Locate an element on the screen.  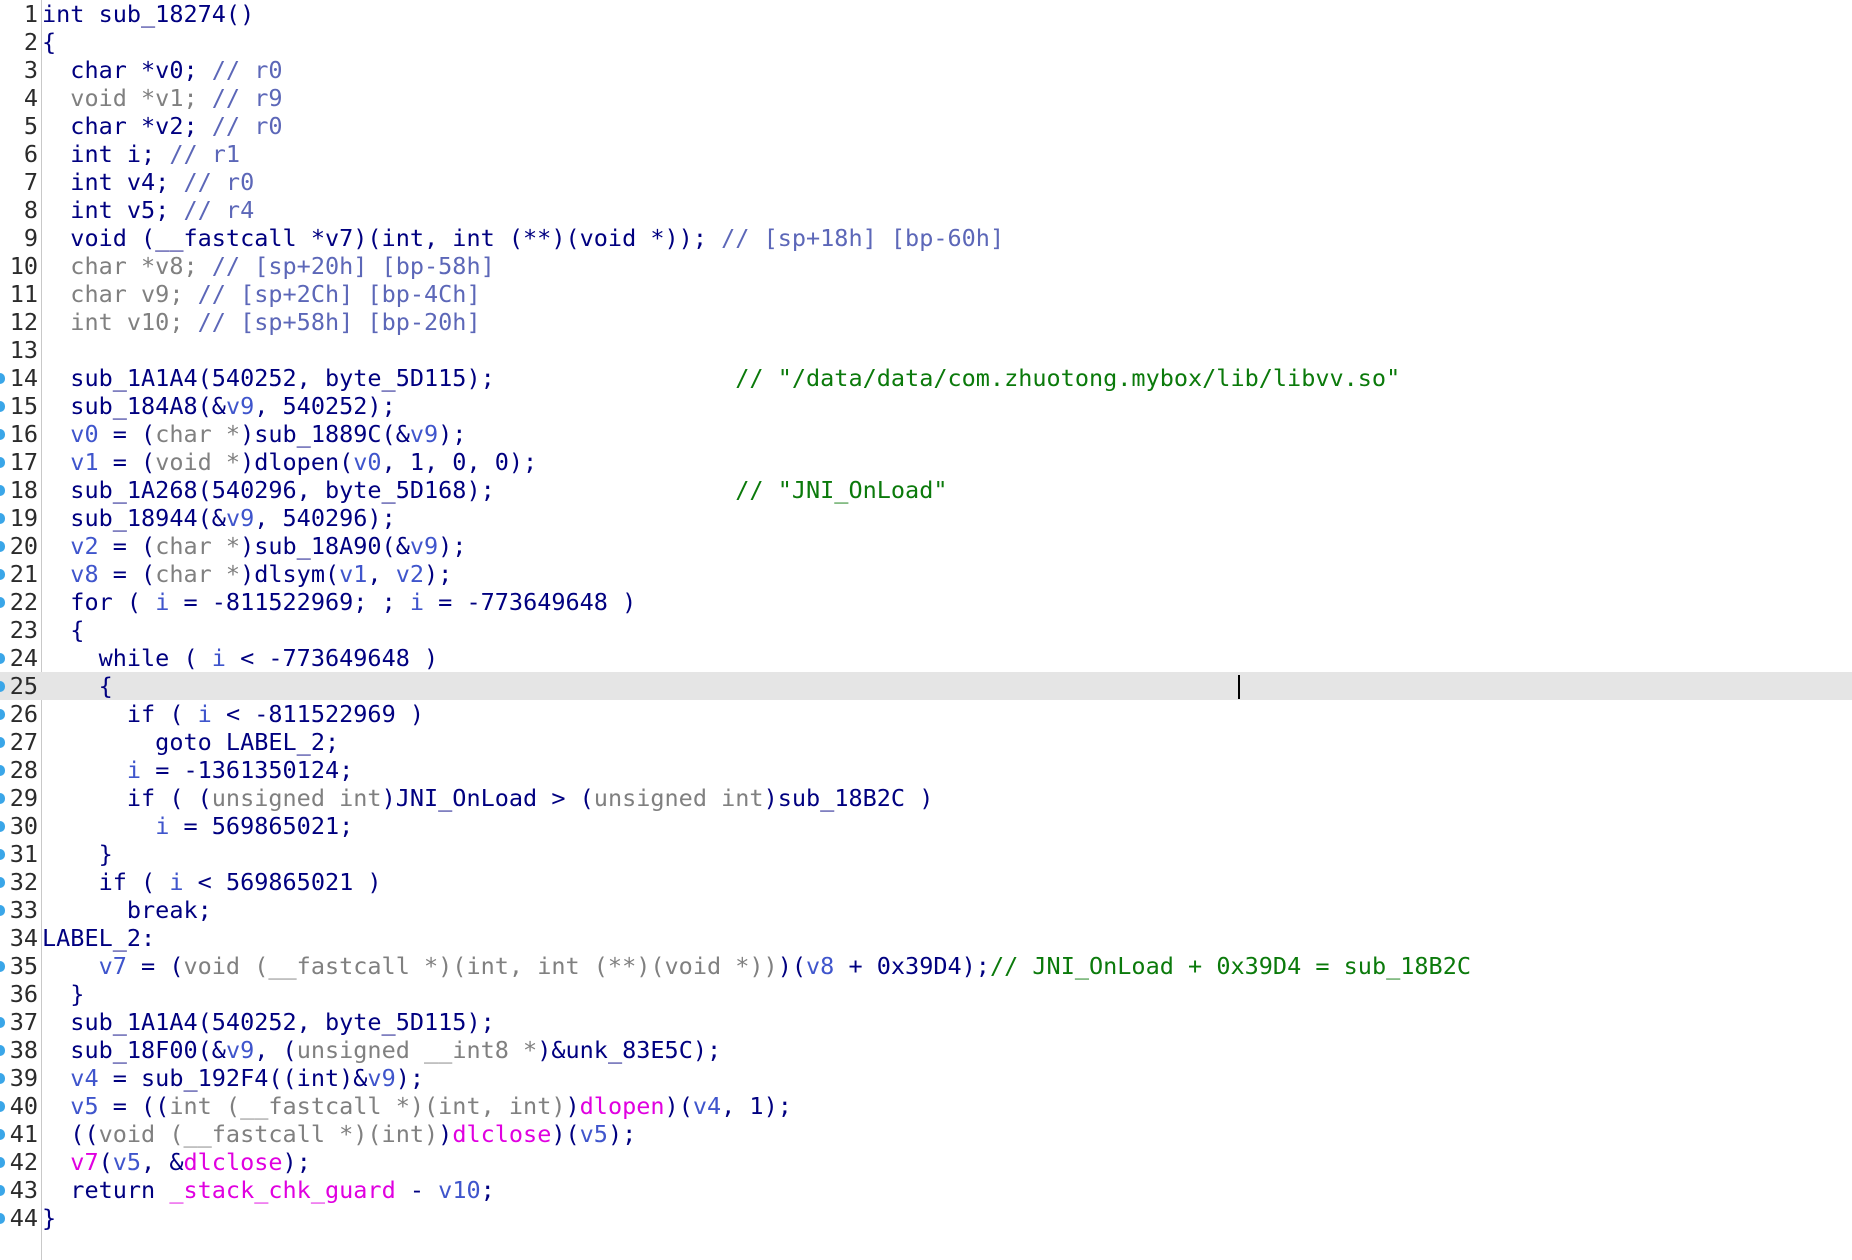
code-comment: // JNI_OnLoad + 0x39D4 = sub_18B2C is located at coordinates (1230, 966).